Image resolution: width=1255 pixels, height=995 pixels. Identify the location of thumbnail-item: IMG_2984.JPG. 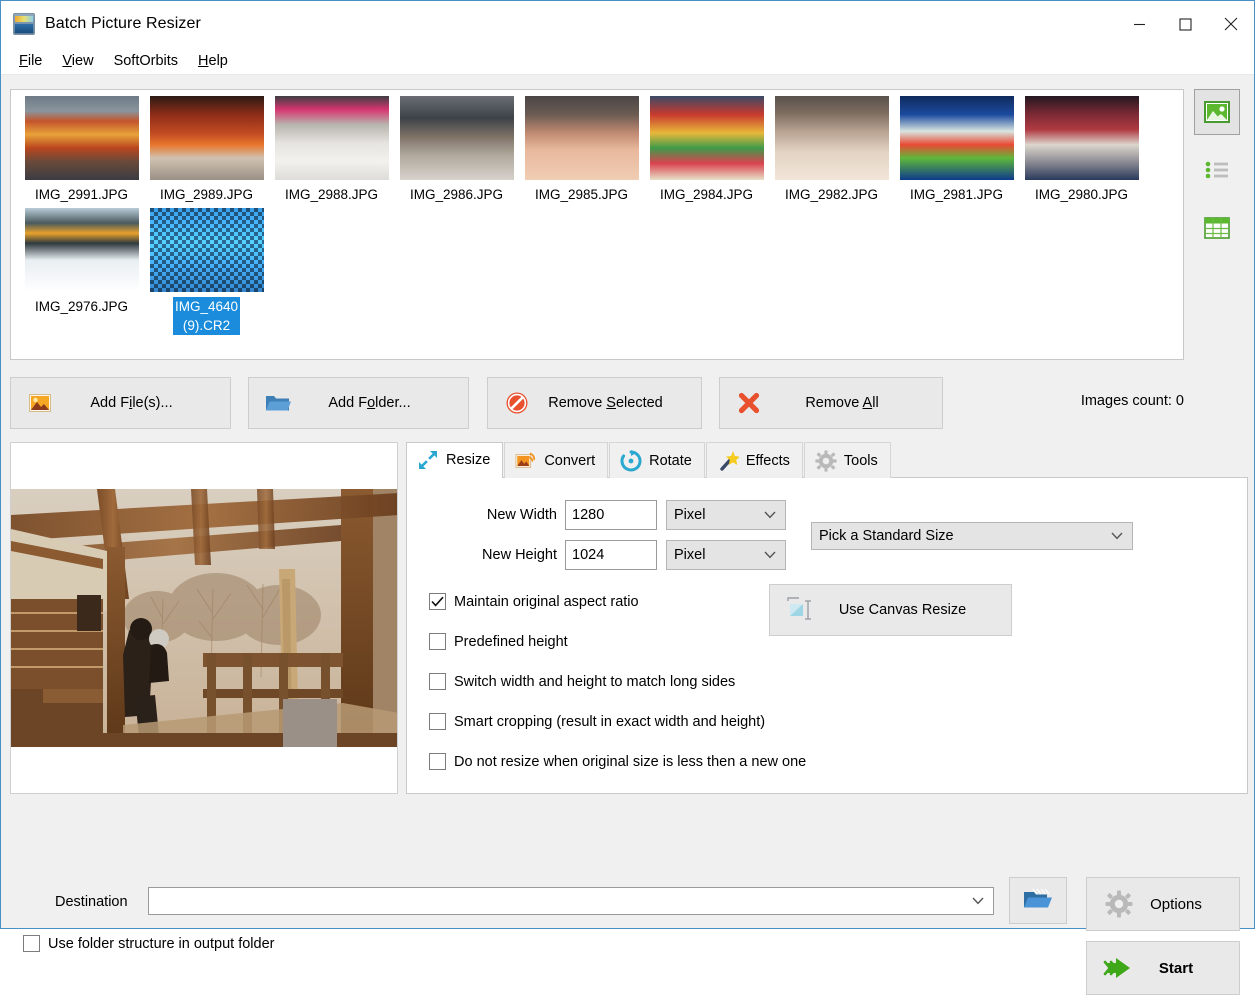
(706, 150).